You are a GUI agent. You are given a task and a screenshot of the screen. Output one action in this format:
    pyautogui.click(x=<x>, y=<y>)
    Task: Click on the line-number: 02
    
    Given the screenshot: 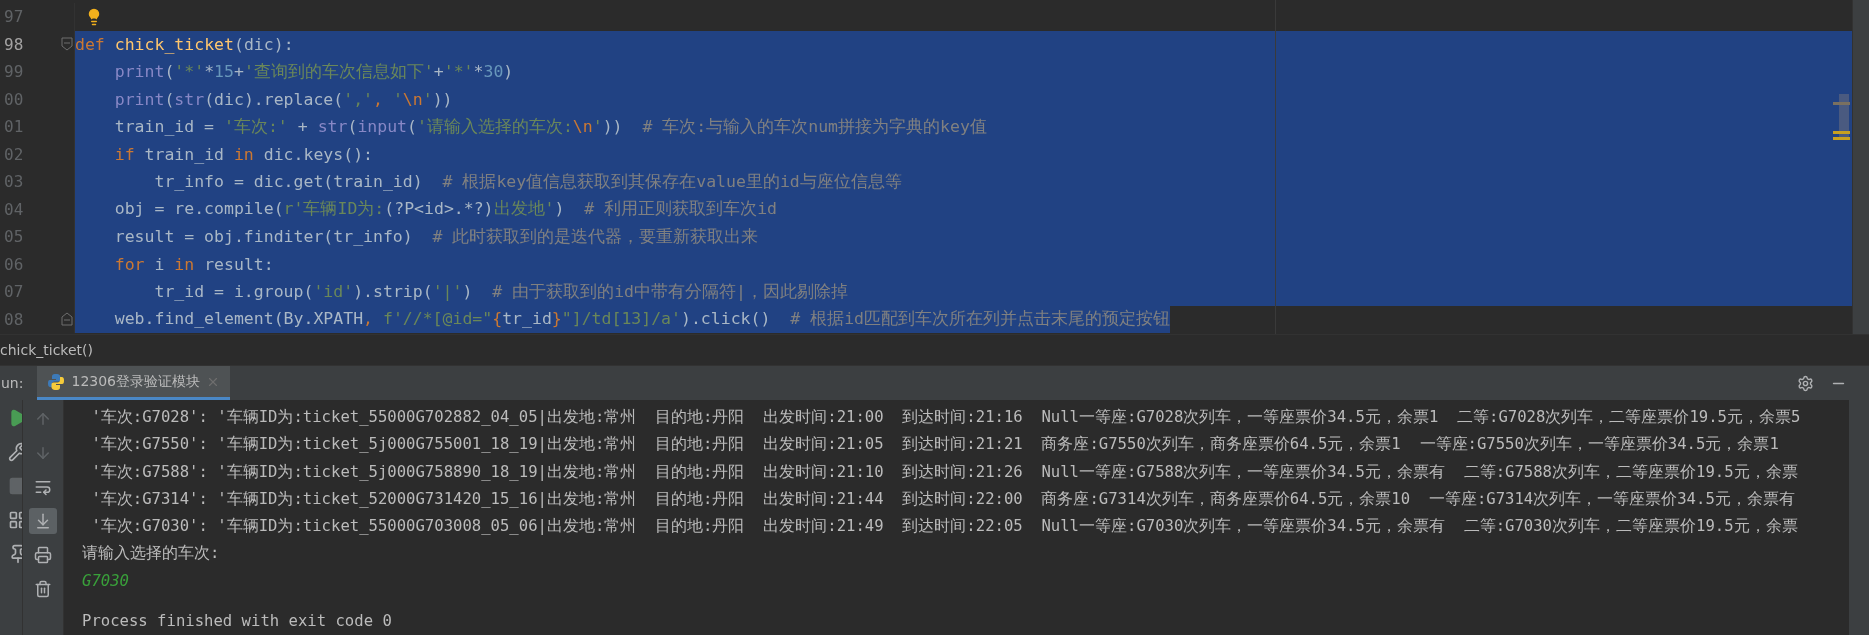 What is the action you would take?
    pyautogui.click(x=13, y=154)
    